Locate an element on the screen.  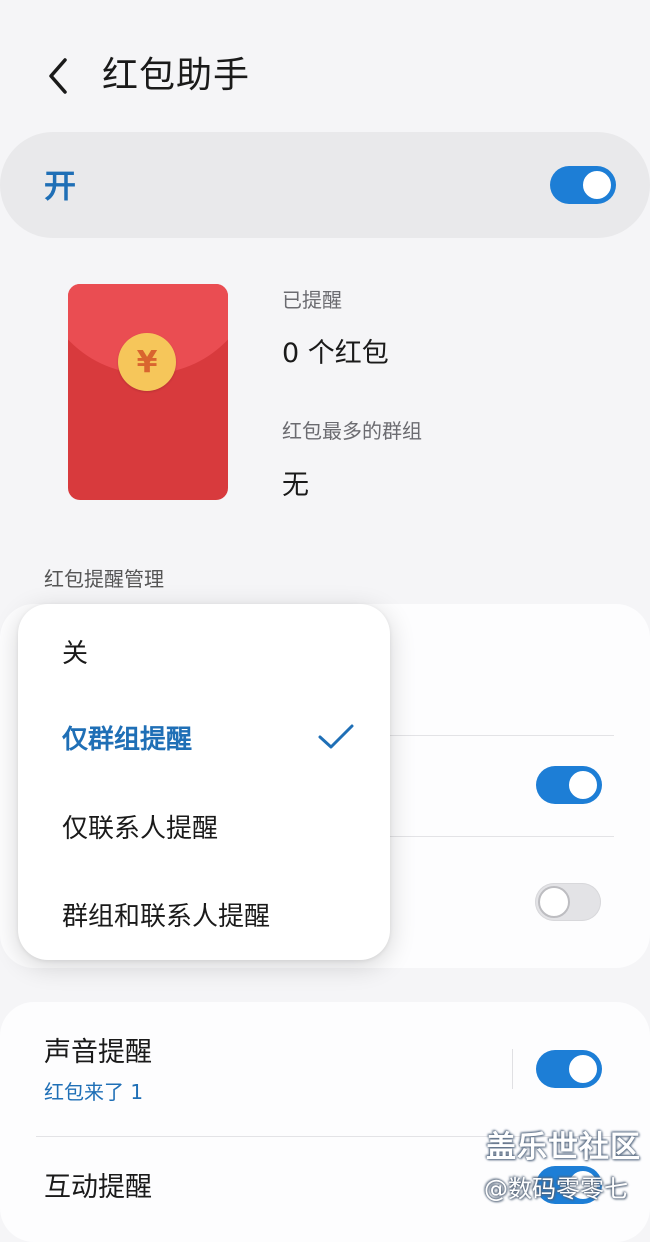
chevron-left-icon is located at coordinates (58, 76).